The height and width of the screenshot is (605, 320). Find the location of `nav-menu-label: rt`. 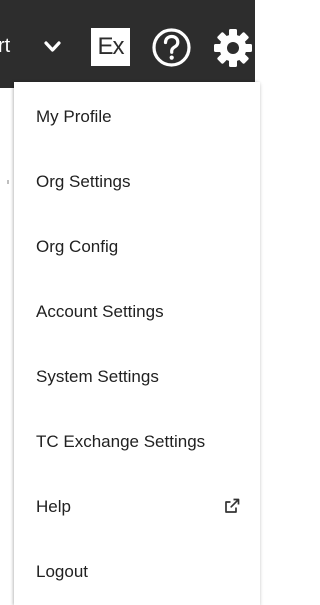

nav-menu-label: rt is located at coordinates (5, 46).